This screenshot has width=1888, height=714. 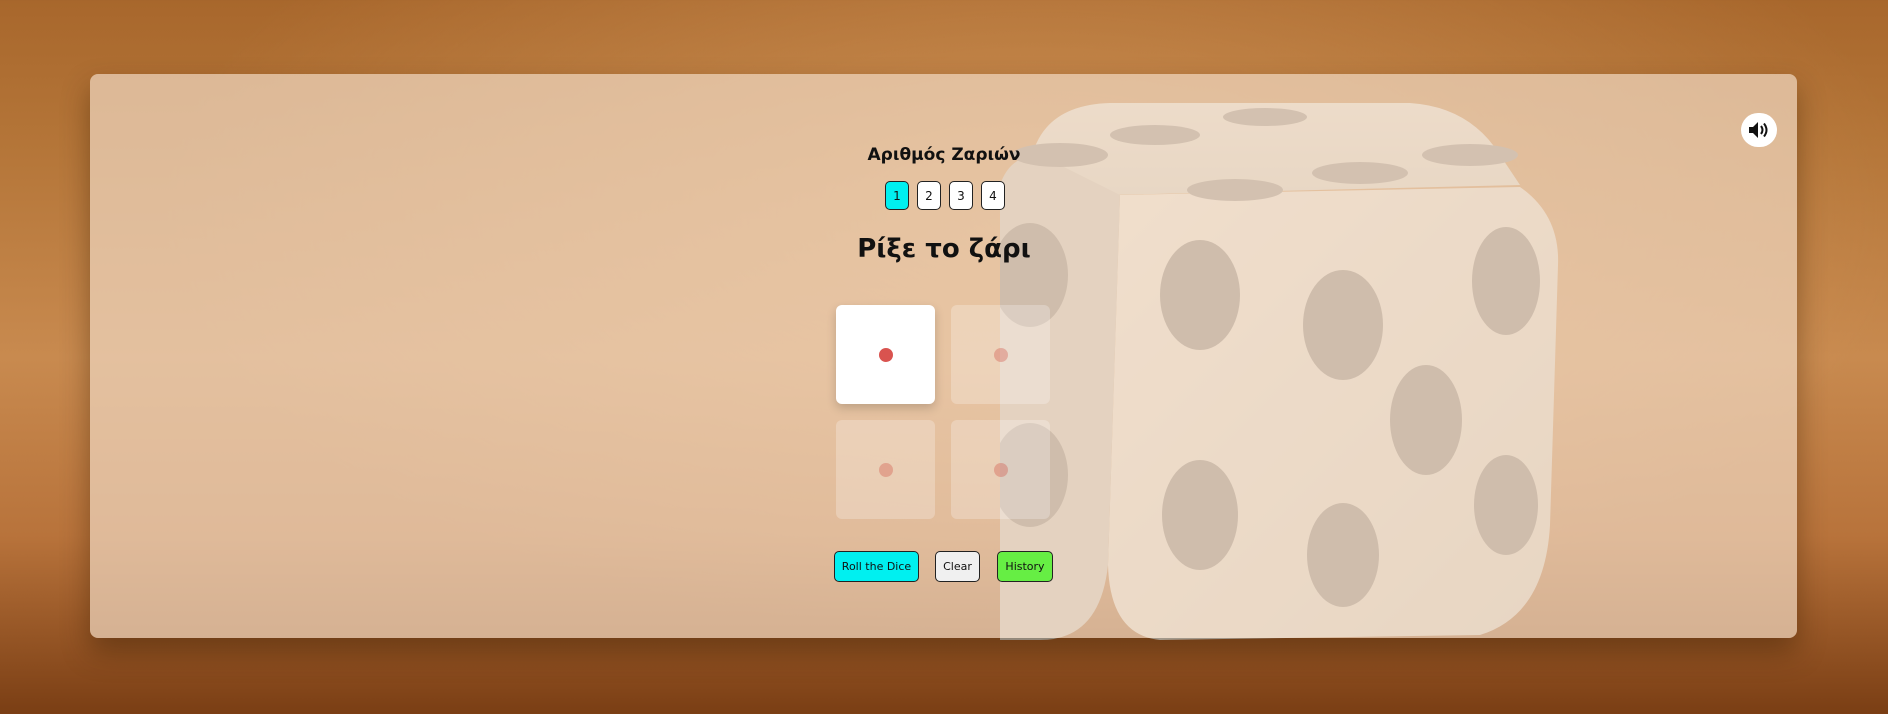 What do you see at coordinates (993, 195) in the screenshot?
I see `dice-count-option-4: 4` at bounding box center [993, 195].